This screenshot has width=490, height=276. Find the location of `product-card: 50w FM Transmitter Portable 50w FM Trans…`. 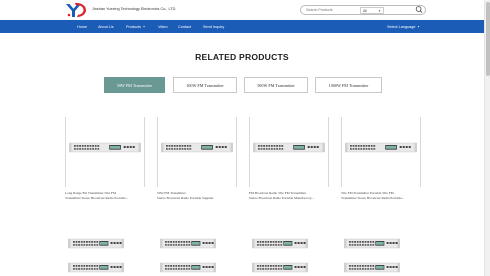

product-card: 50w FM Transmitter Portable 50w FM Trans… is located at coordinates (381, 162).